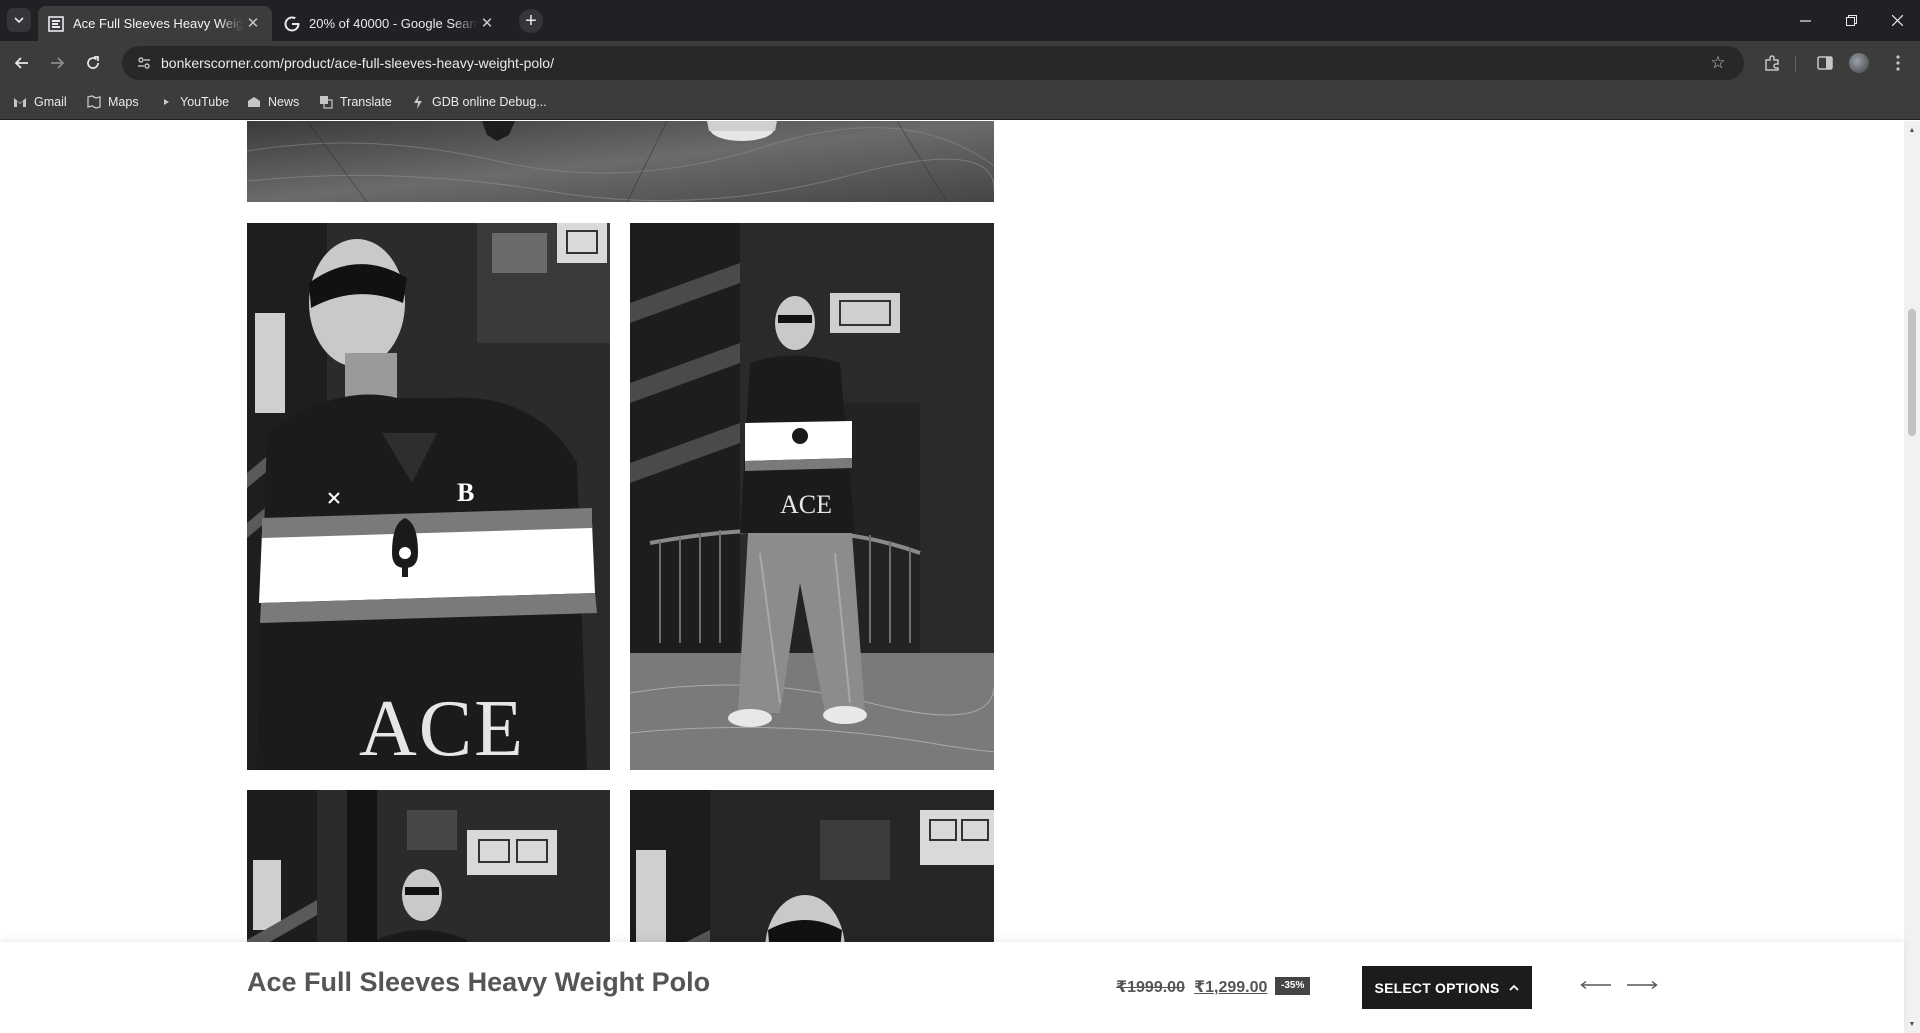 The width and height of the screenshot is (1920, 1033). Describe the element at coordinates (1912, 130) in the screenshot. I see `scroll-up-arrow-icon: ▲` at that location.